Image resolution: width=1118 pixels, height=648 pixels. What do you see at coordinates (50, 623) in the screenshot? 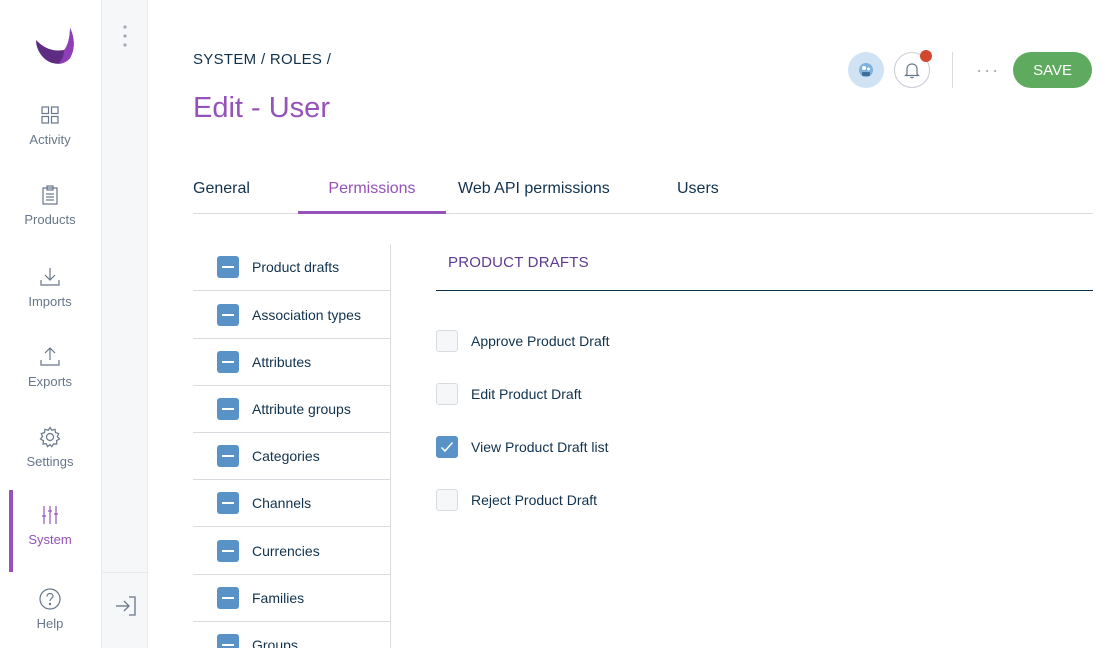
I see `nav-label: Help` at bounding box center [50, 623].